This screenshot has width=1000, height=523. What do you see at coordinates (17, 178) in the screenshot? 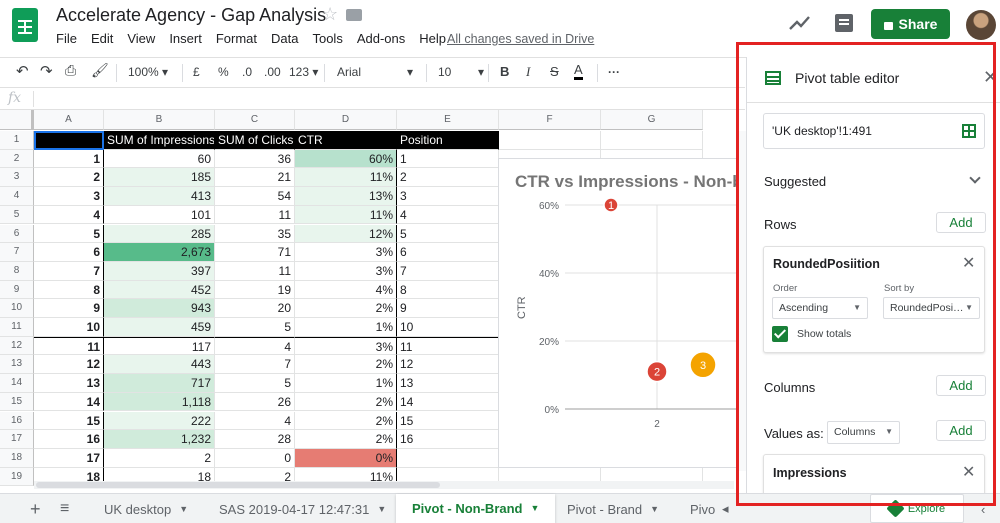
I see `row-header: 3` at bounding box center [17, 178].